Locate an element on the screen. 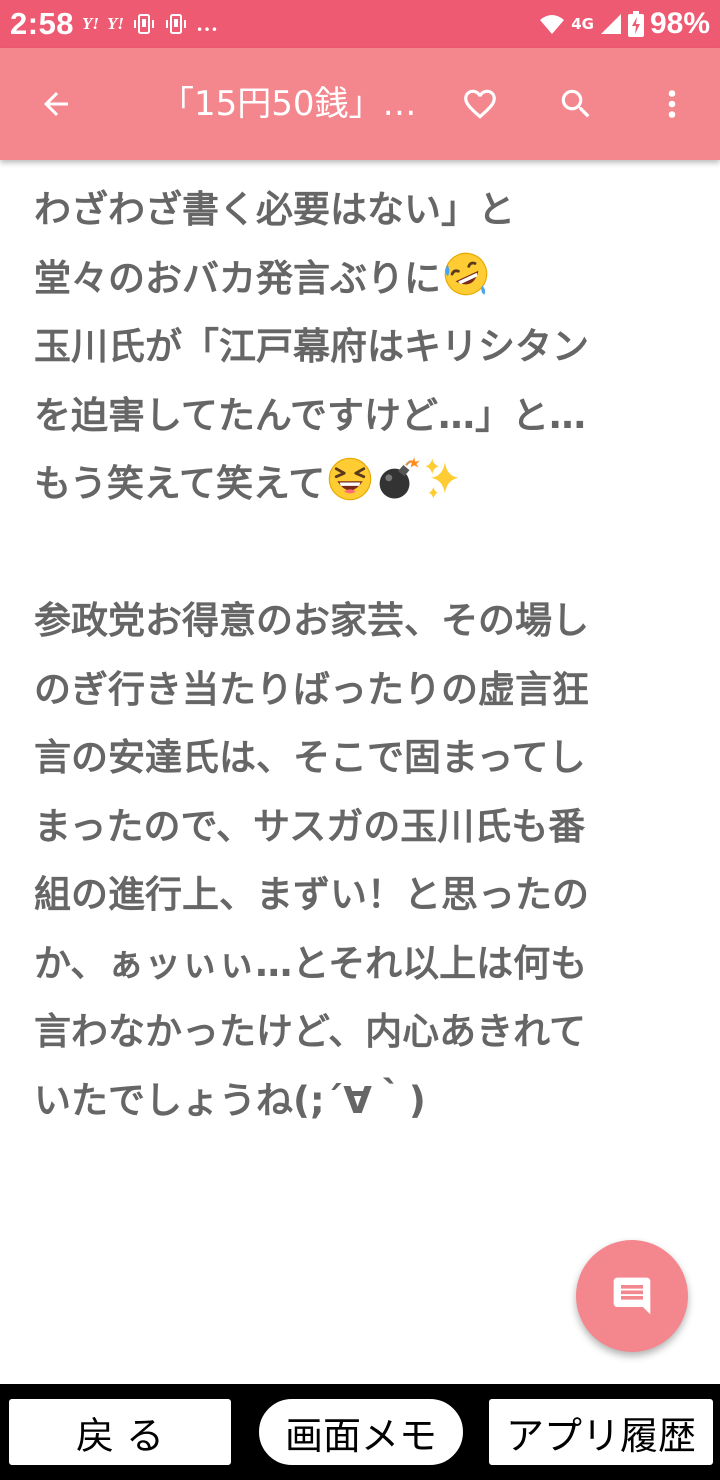  bomb-emoji is located at coordinates (400, 478).